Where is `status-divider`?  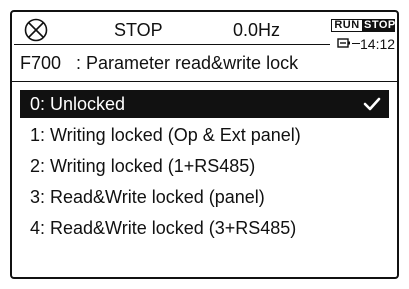
status-divider is located at coordinates (172, 44).